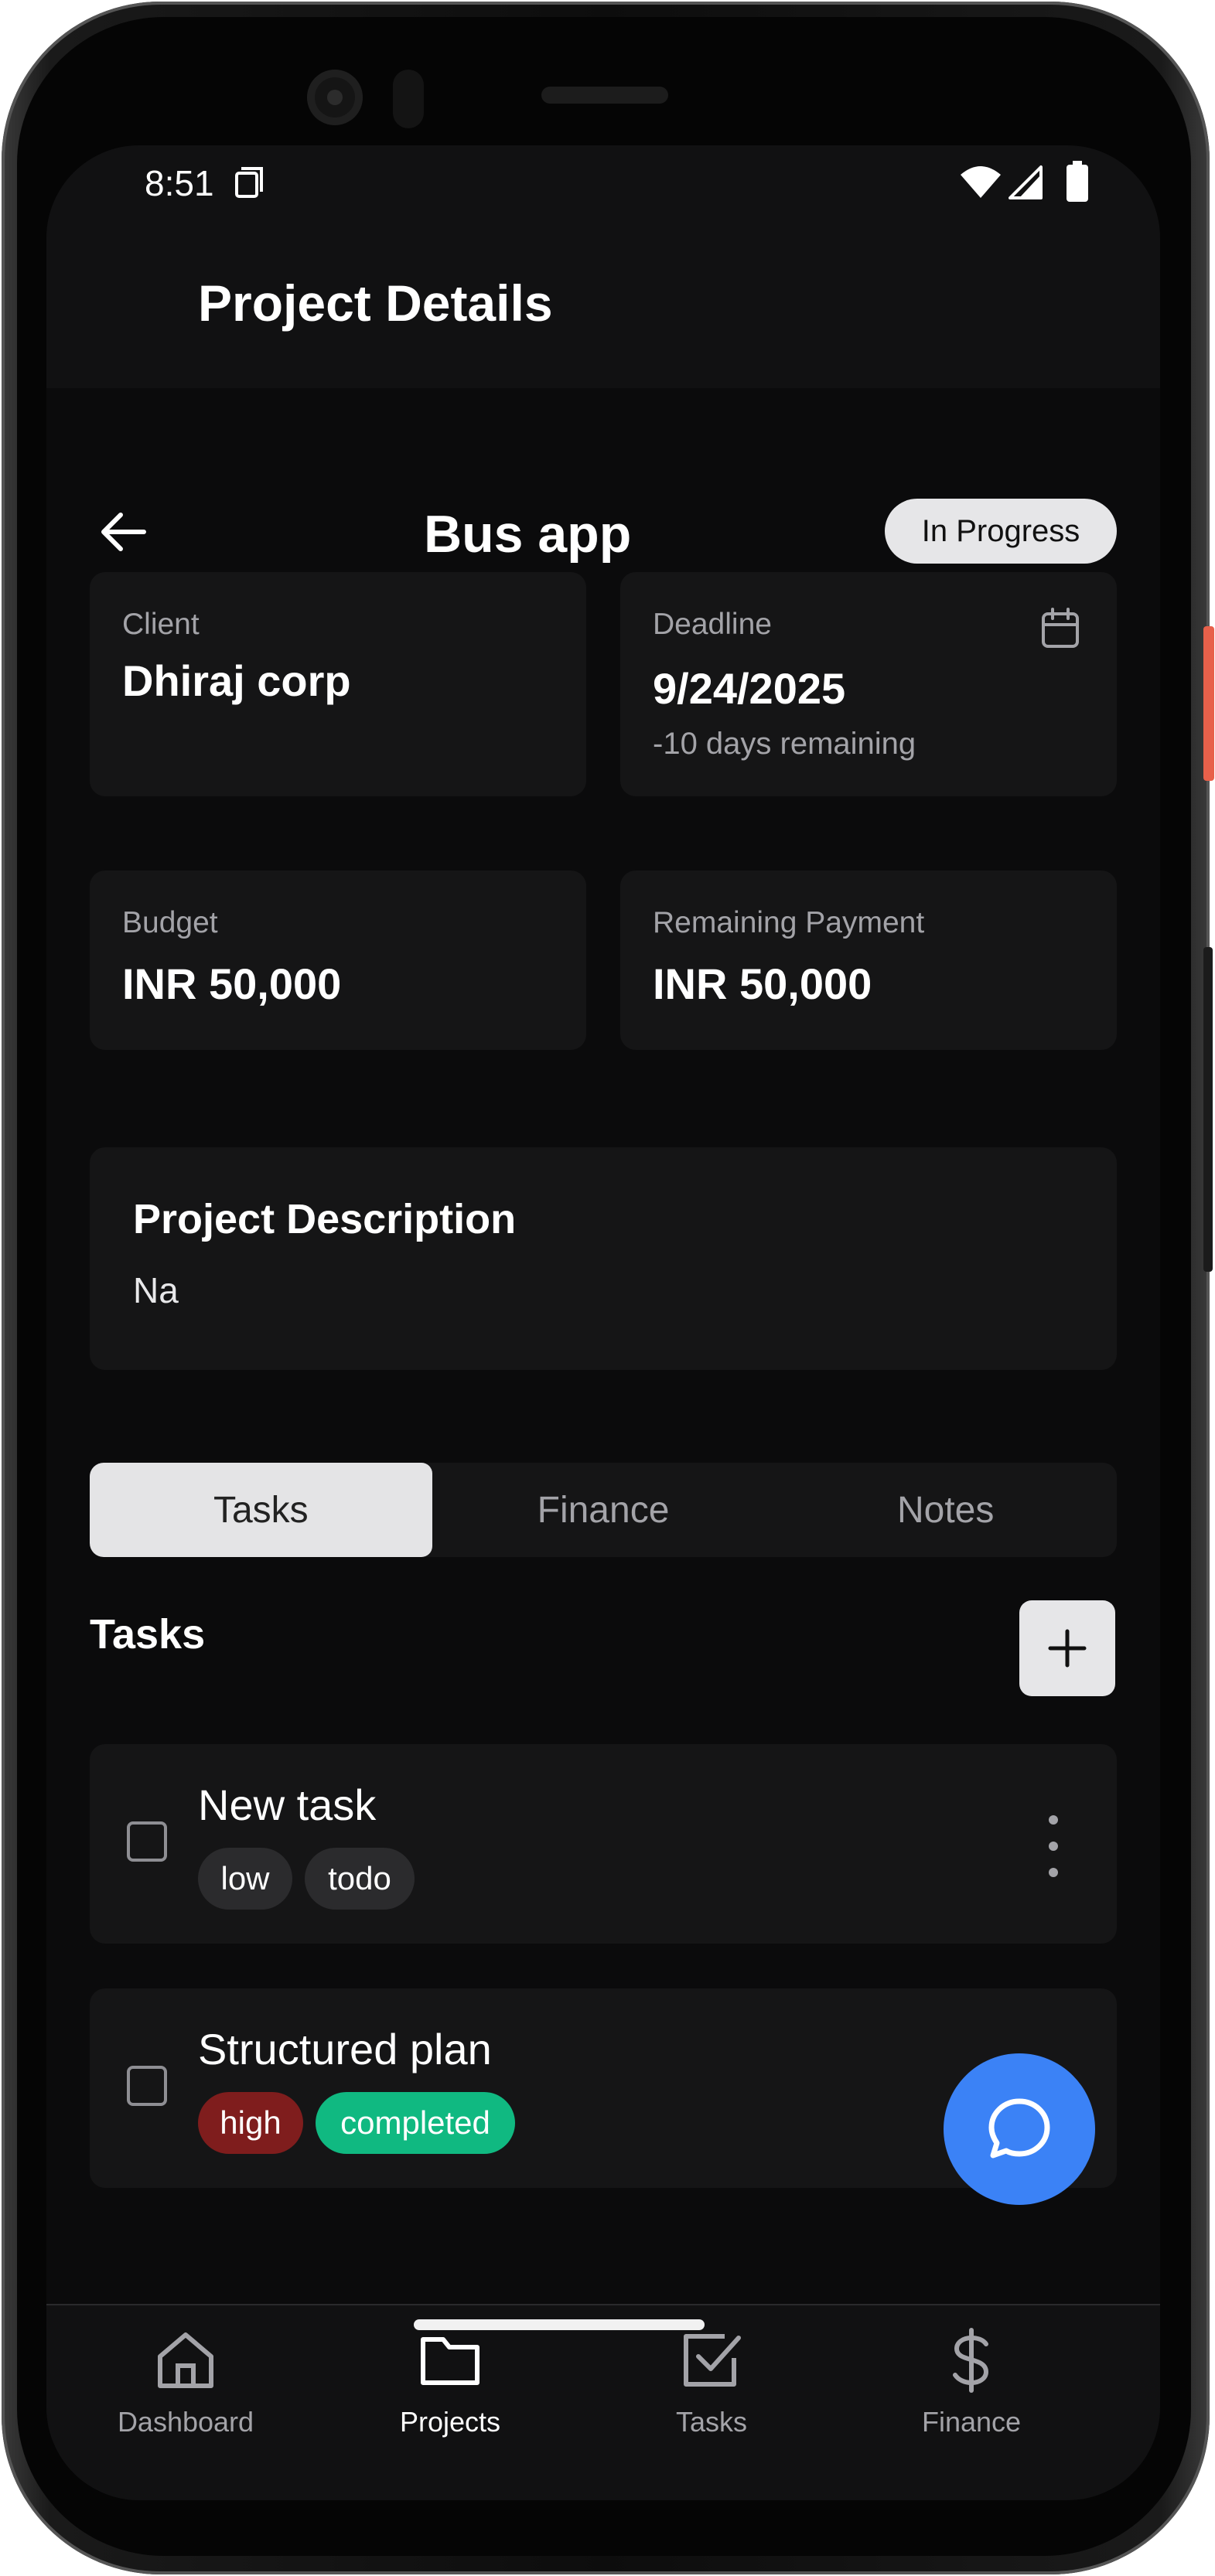 The width and height of the screenshot is (1215, 2576). Describe the element at coordinates (603, 266) in the screenshot. I see `top-app-bar: 8:51 Project Details` at that location.